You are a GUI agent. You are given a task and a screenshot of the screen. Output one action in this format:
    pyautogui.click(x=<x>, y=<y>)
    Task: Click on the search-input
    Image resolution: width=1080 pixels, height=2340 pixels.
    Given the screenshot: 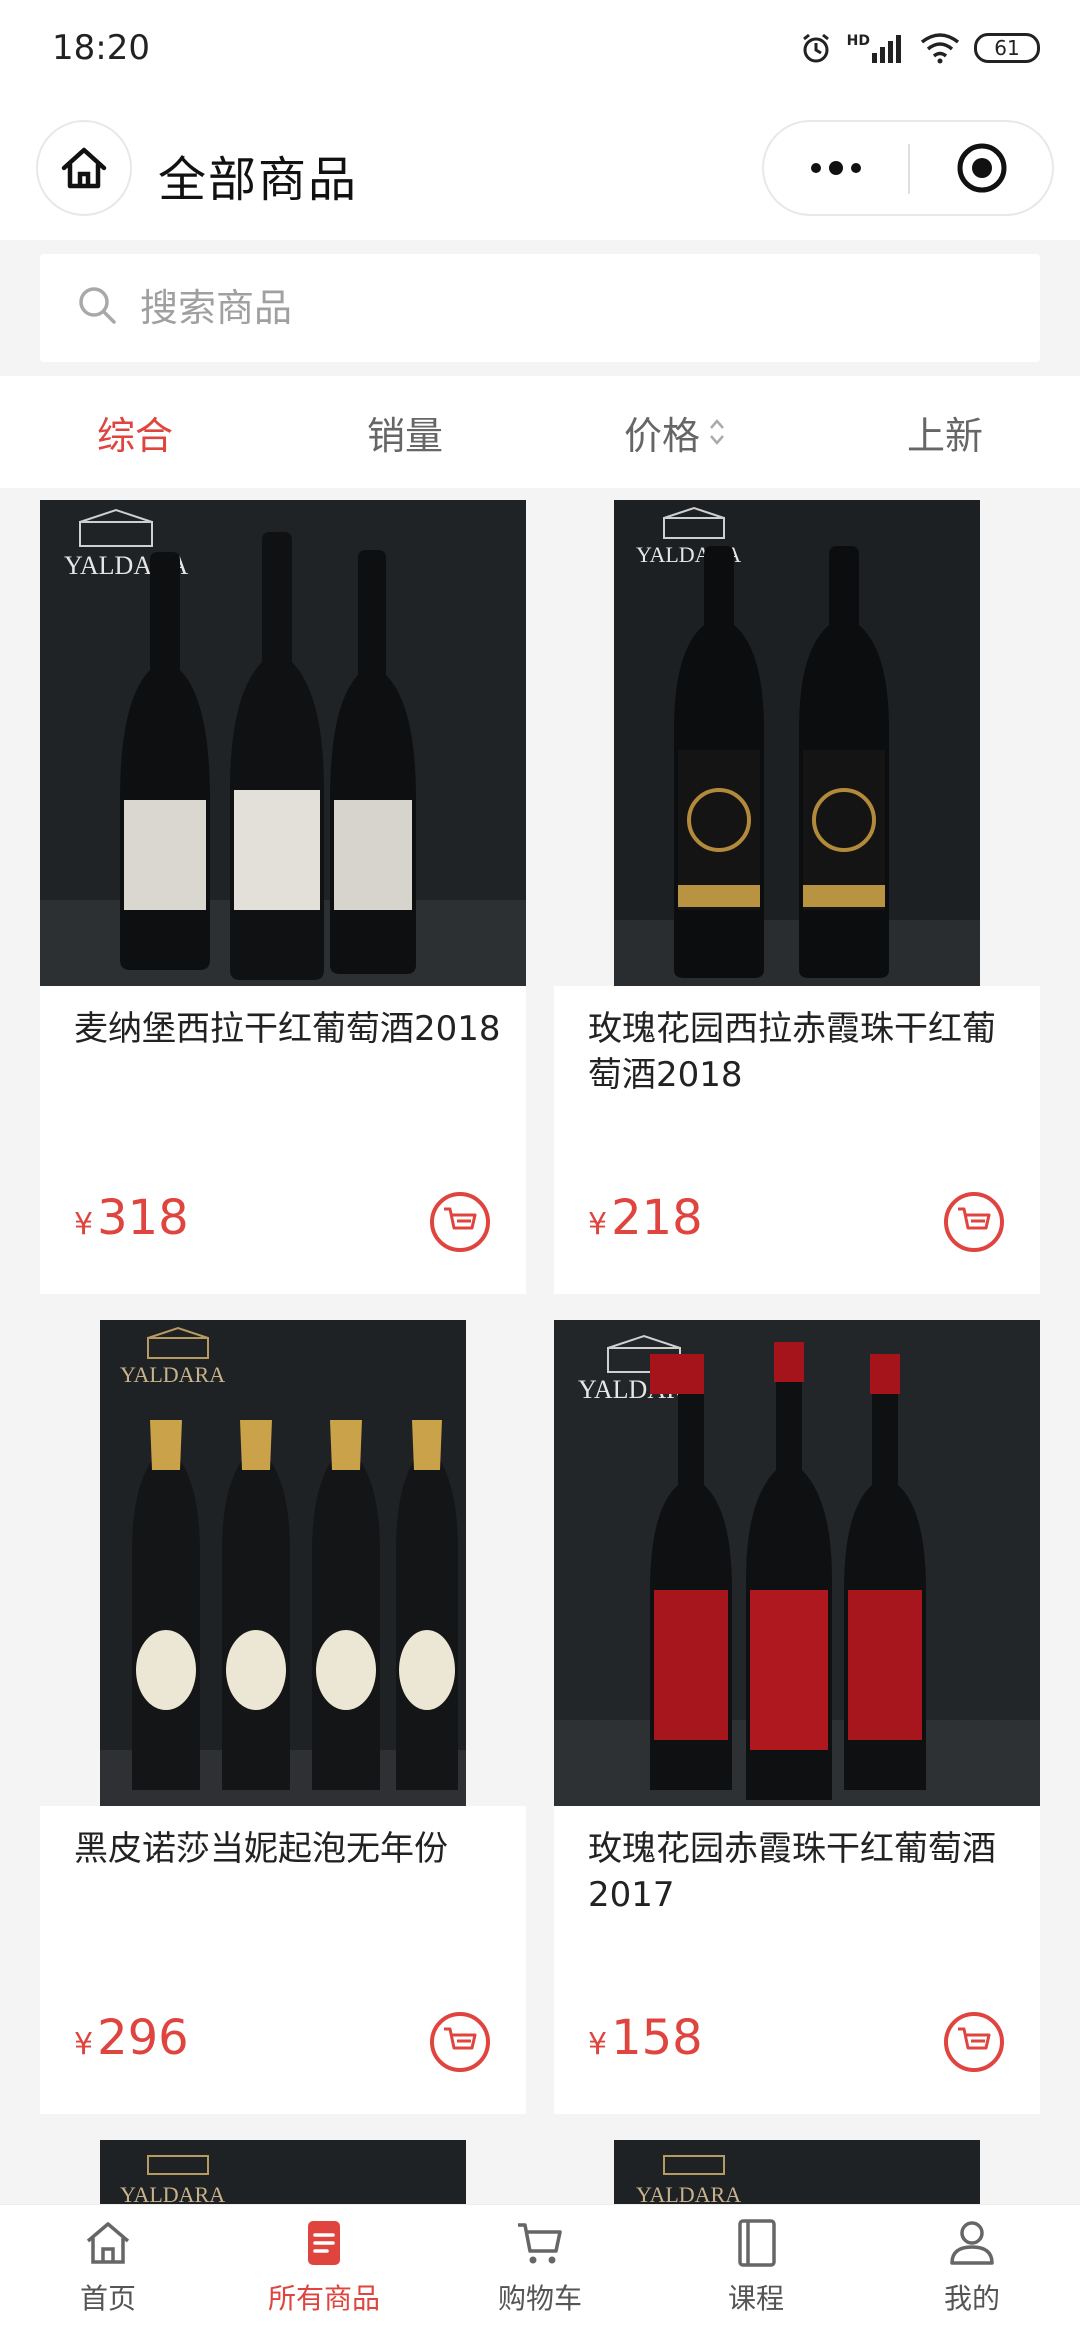 What is the action you would take?
    pyautogui.click(x=570, y=308)
    